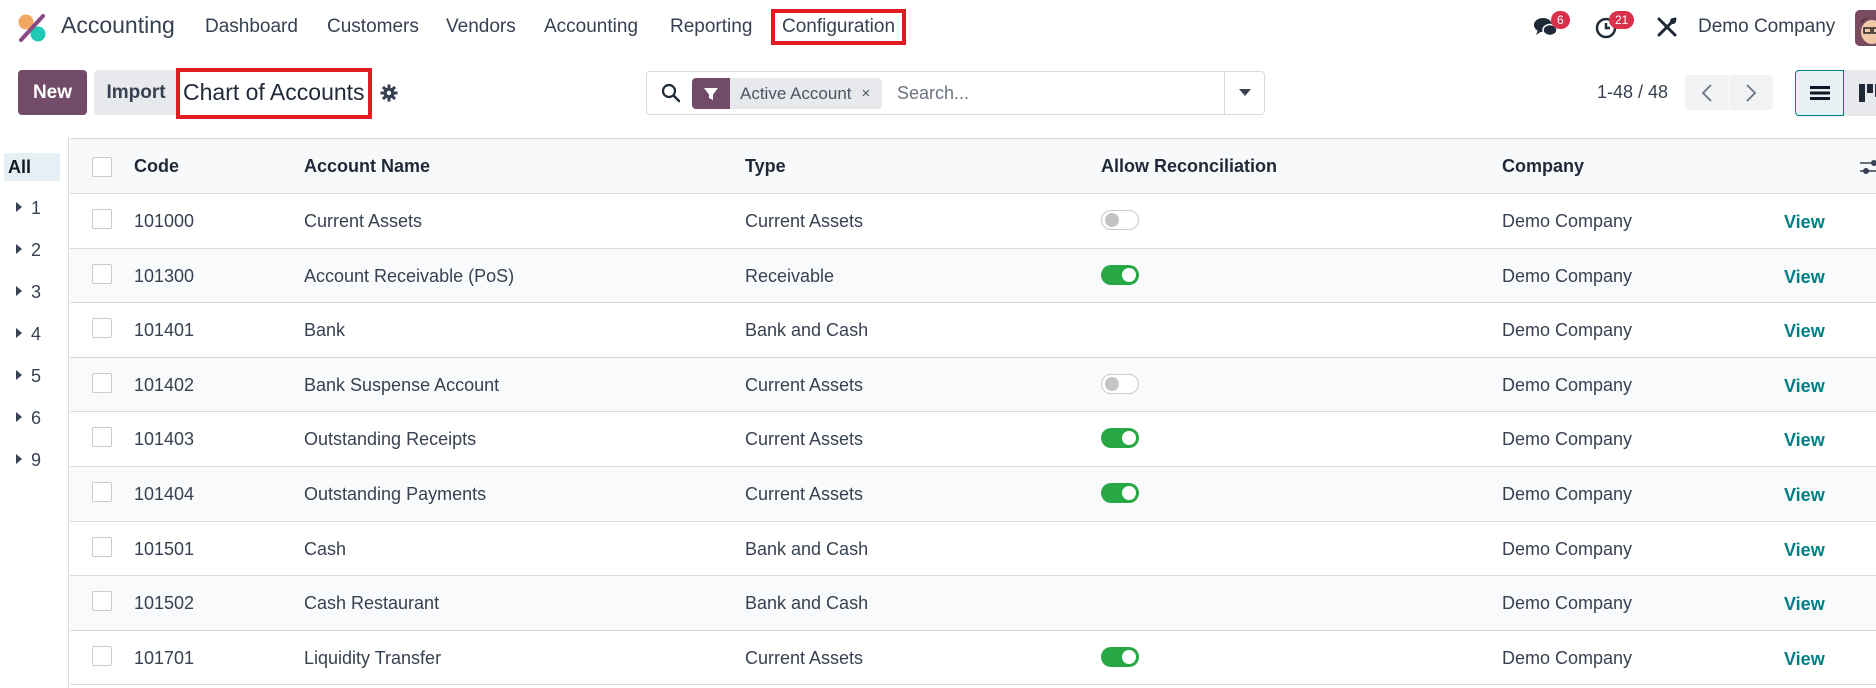  What do you see at coordinates (118, 25) in the screenshot?
I see `app-name: Accounting` at bounding box center [118, 25].